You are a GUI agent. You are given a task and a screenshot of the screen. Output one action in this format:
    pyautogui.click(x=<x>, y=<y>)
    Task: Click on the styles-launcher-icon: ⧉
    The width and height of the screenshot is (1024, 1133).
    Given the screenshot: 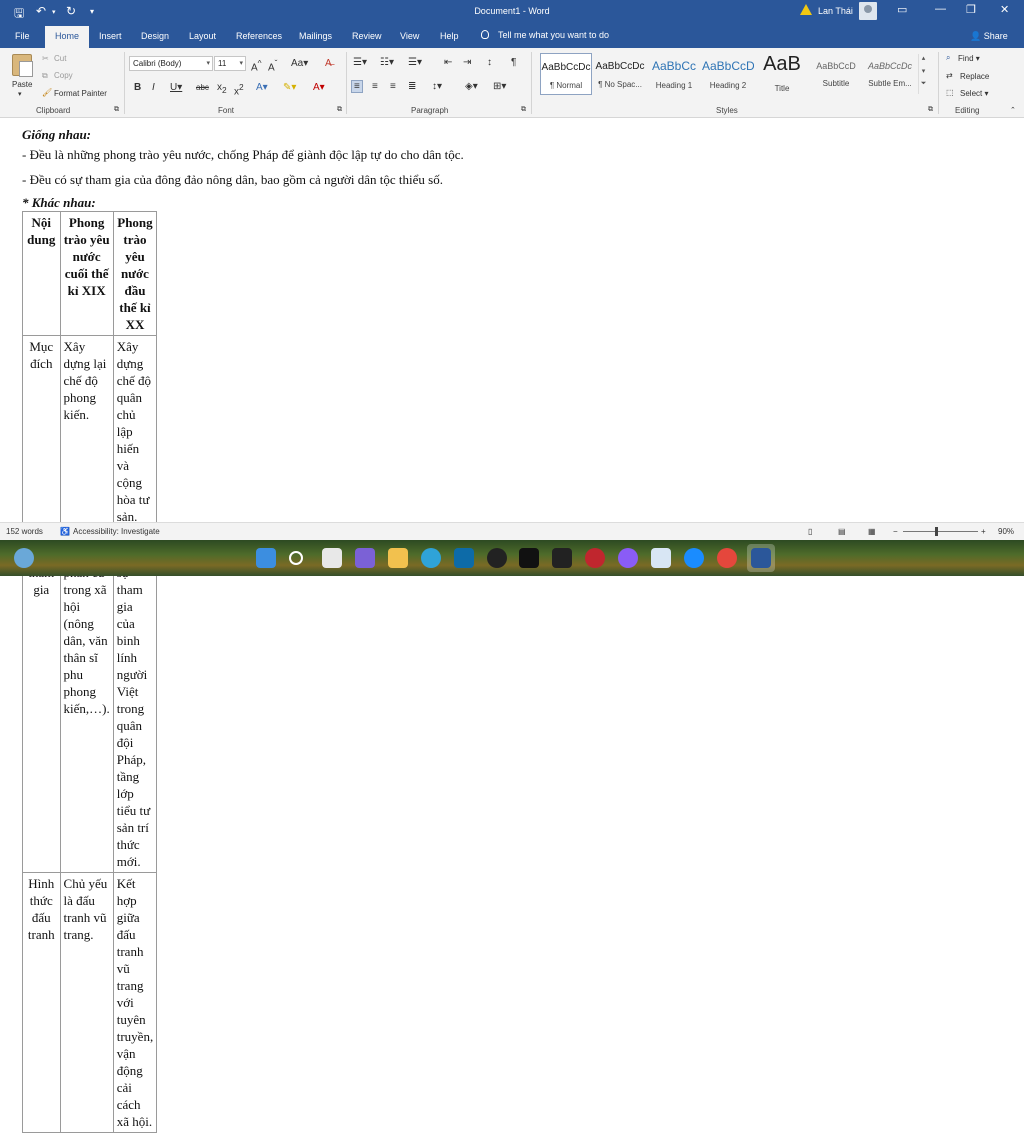 What is the action you would take?
    pyautogui.click(x=930, y=110)
    